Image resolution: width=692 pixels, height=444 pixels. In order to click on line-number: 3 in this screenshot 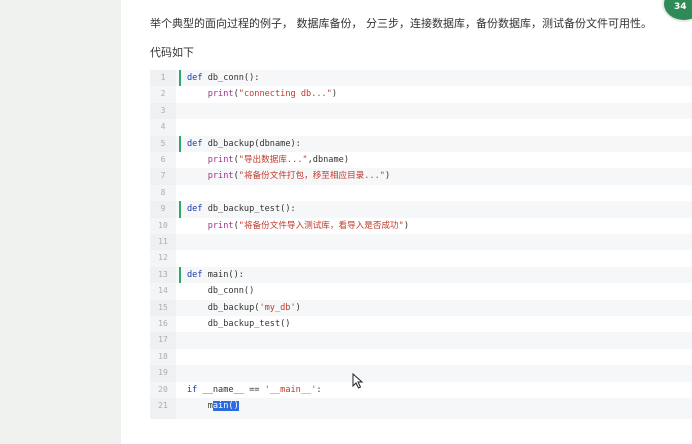, I will do `click(163, 110)`.